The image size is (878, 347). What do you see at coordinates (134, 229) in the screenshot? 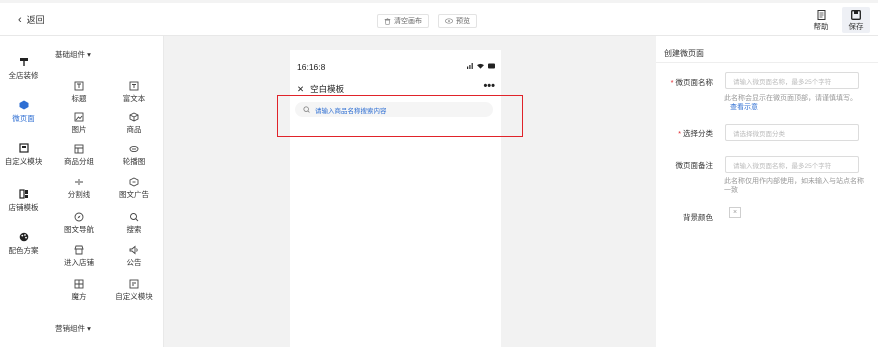
I see `component-label: 搜索` at bounding box center [134, 229].